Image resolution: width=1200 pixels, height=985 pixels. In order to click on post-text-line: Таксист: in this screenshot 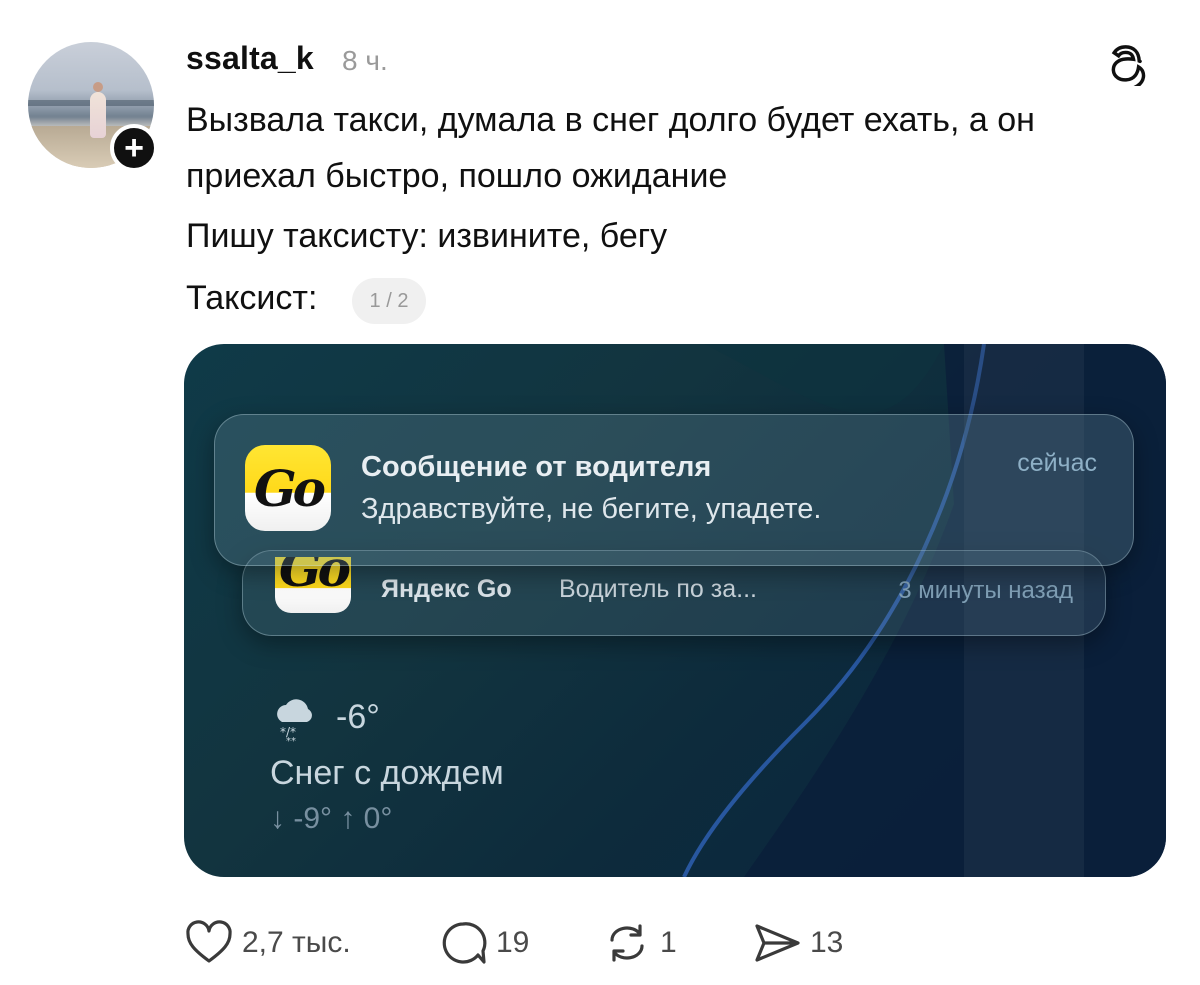, I will do `click(252, 298)`.